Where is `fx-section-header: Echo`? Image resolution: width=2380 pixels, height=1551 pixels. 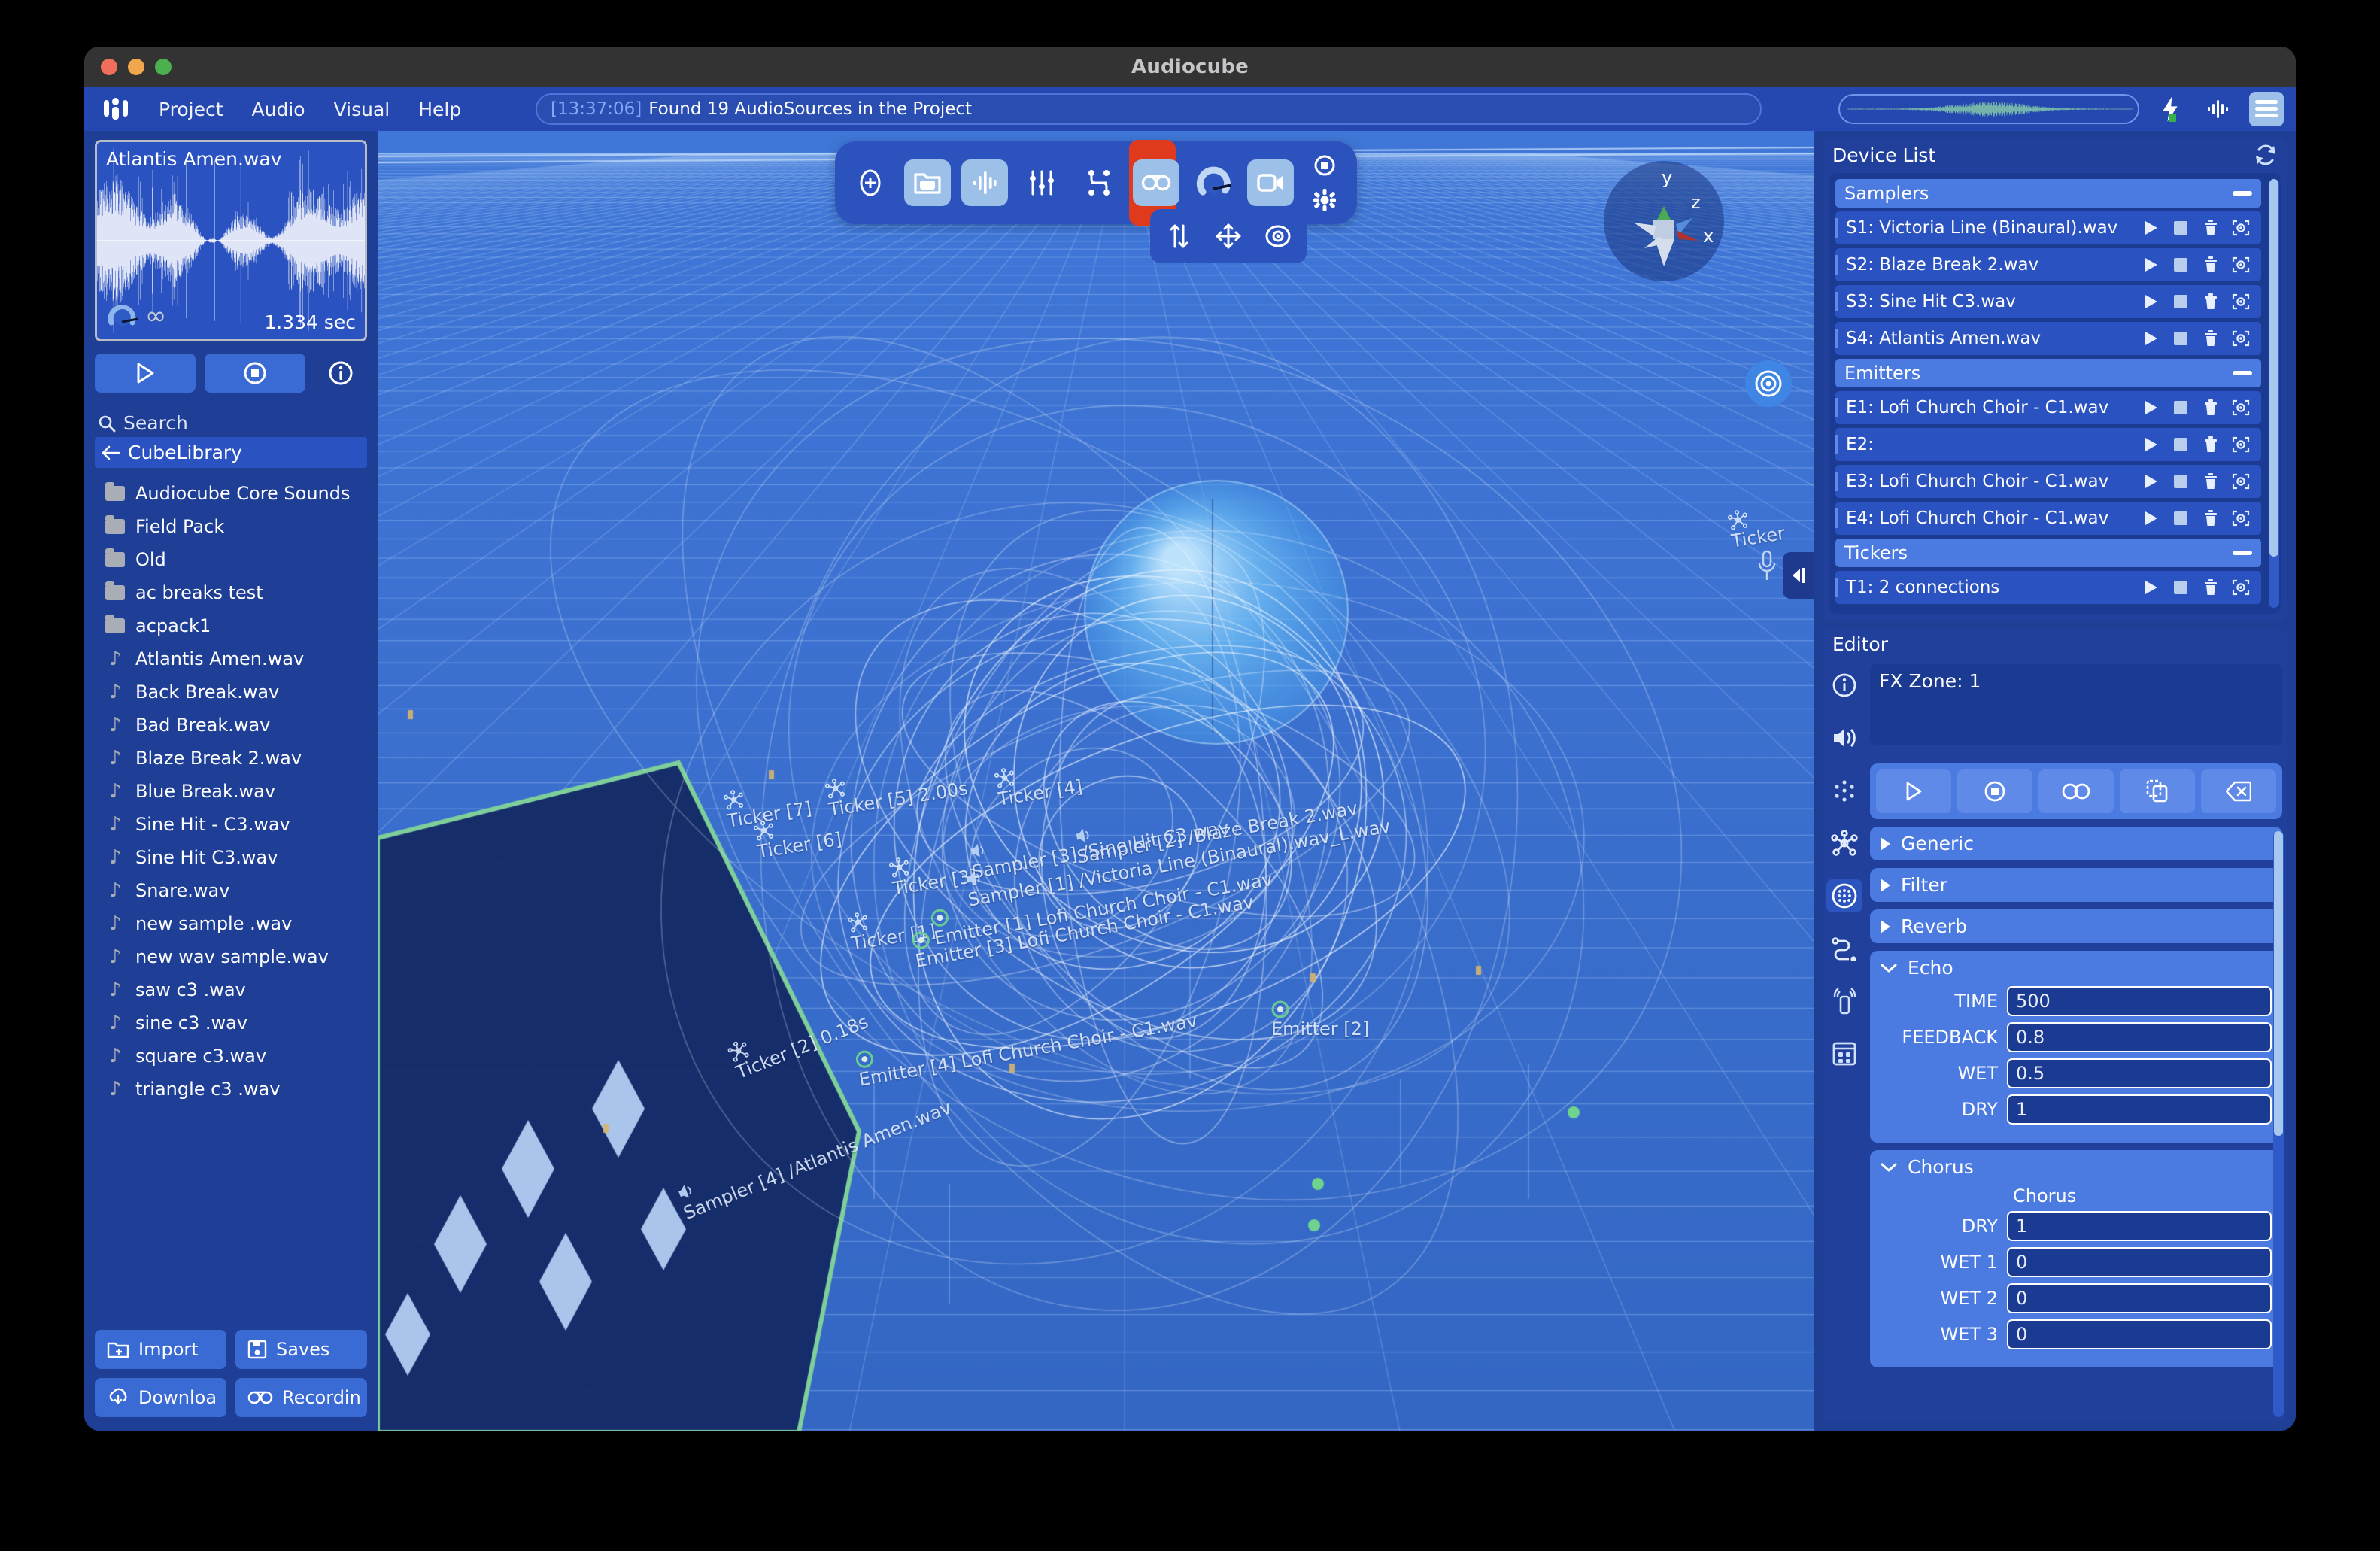
fx-section-header: Echo is located at coordinates (2076, 968).